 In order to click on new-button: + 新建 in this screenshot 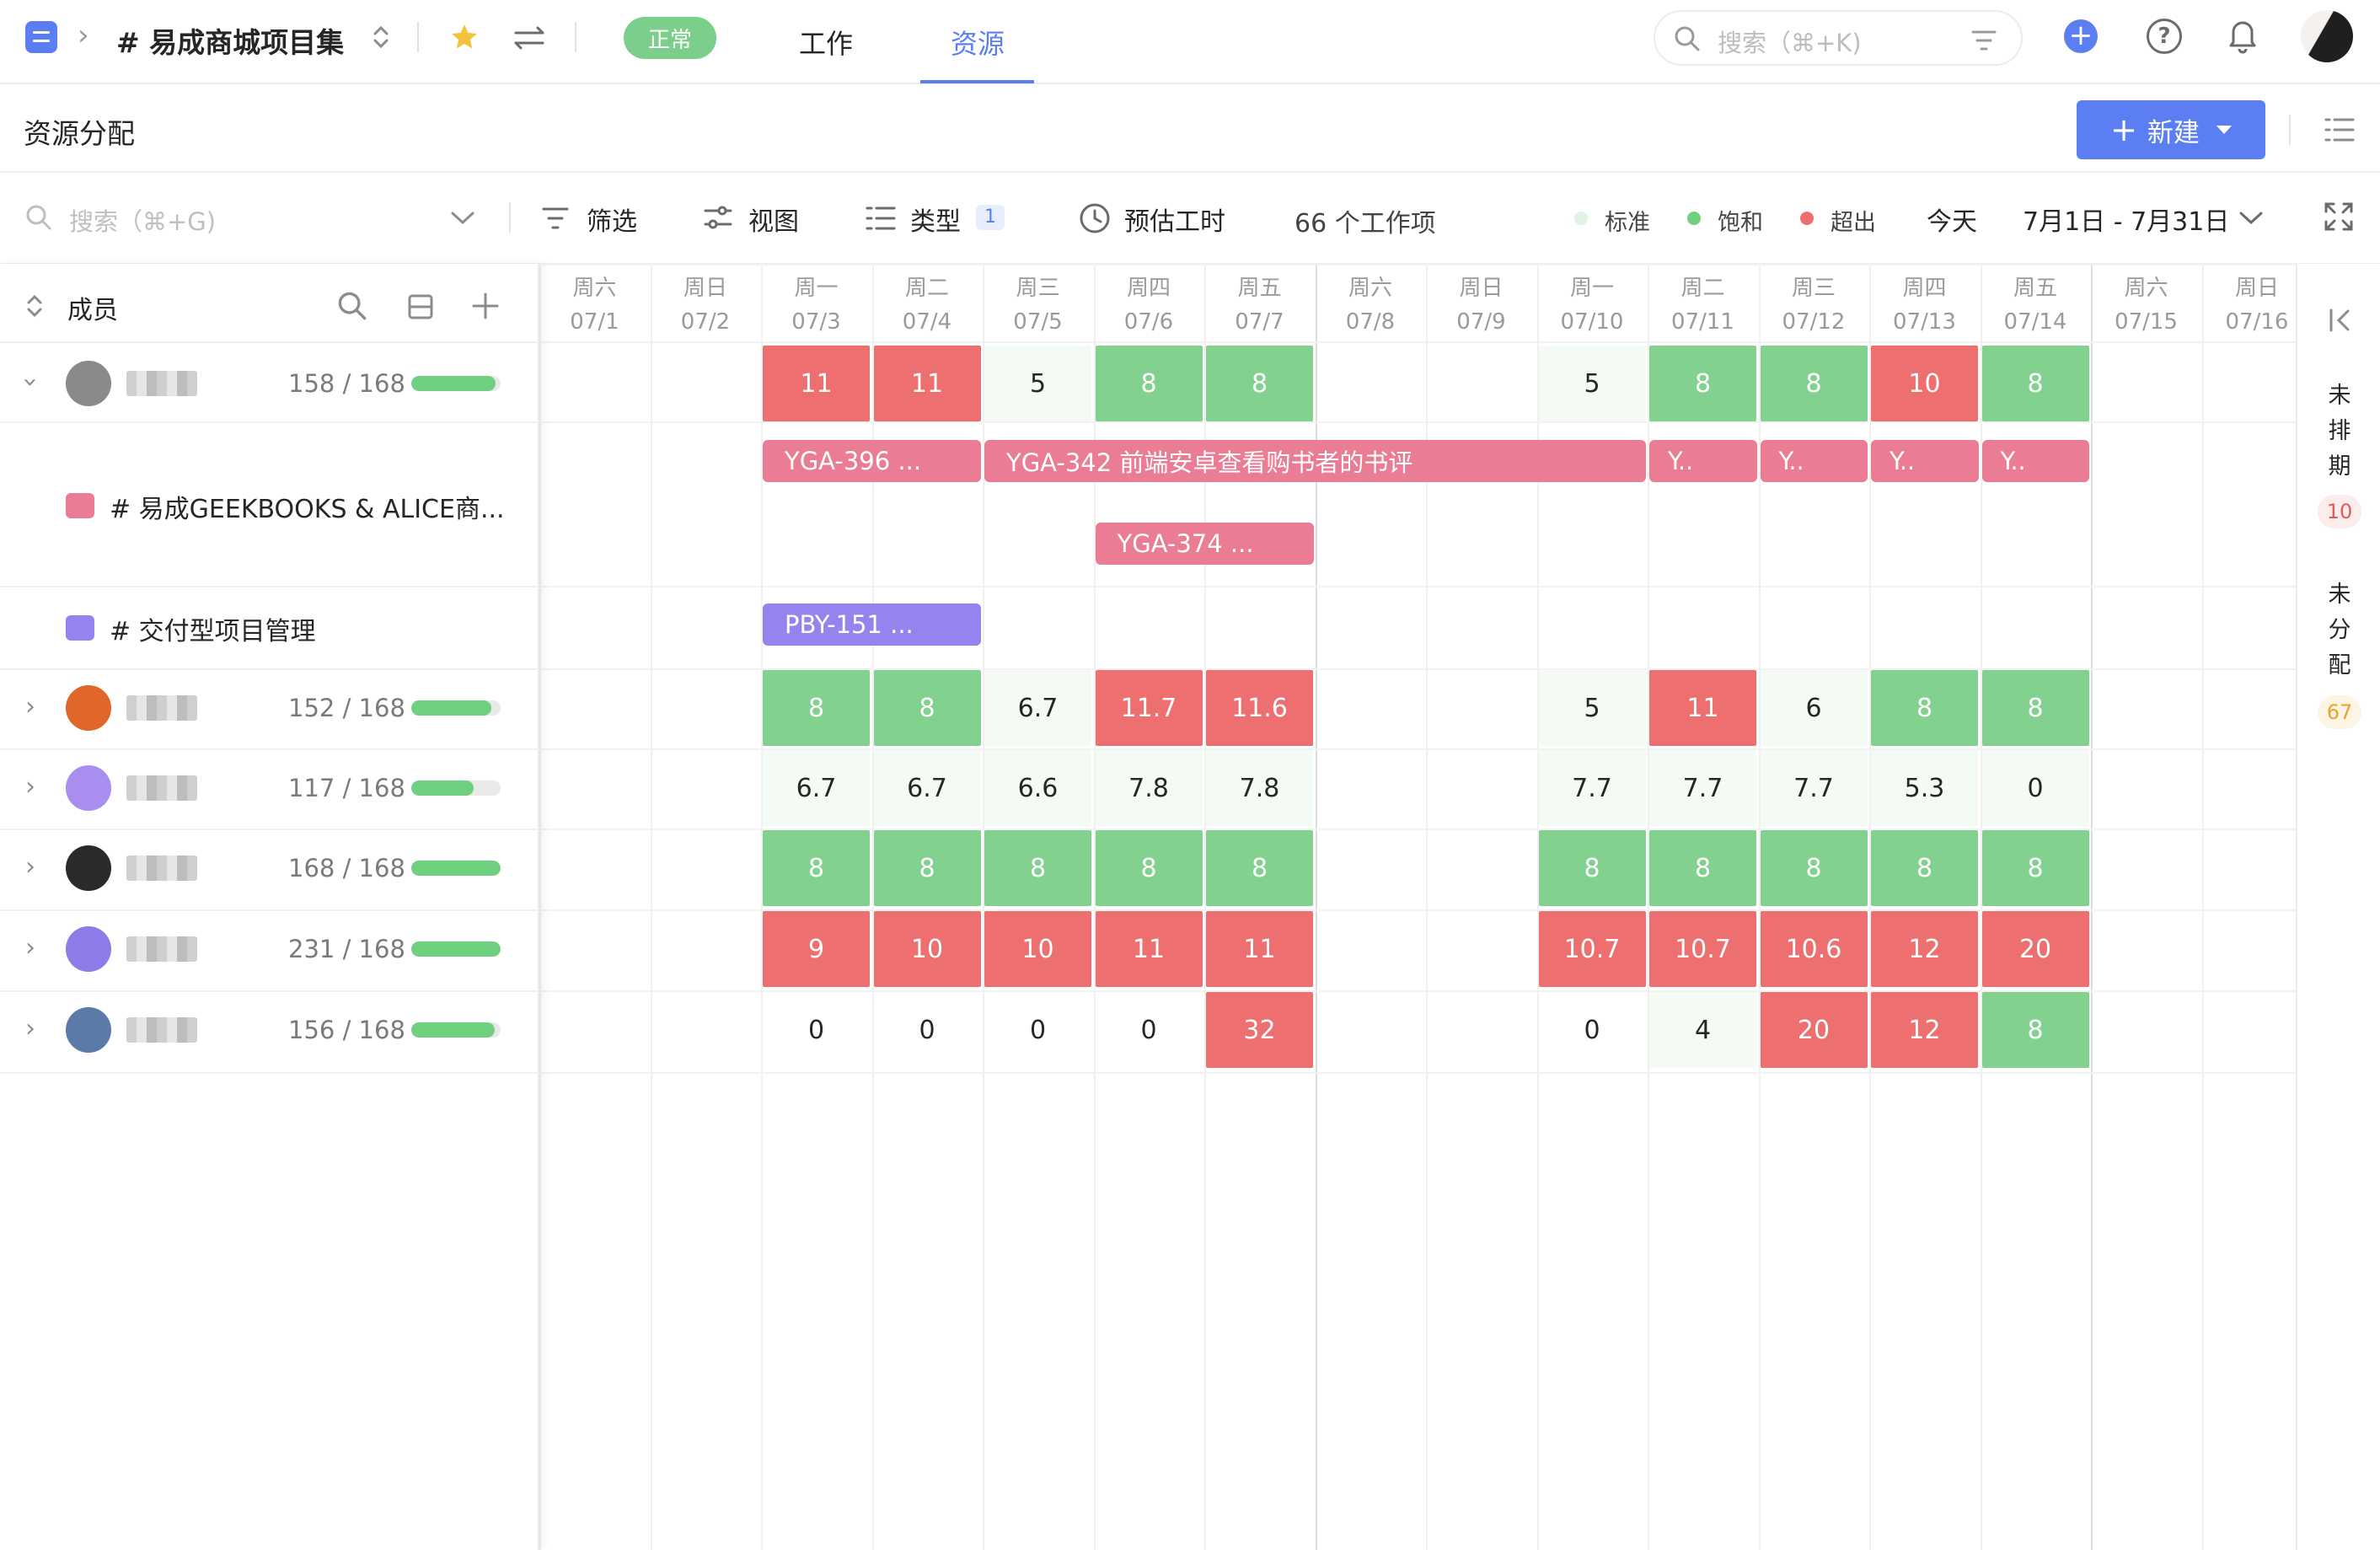, I will do `click(2171, 130)`.